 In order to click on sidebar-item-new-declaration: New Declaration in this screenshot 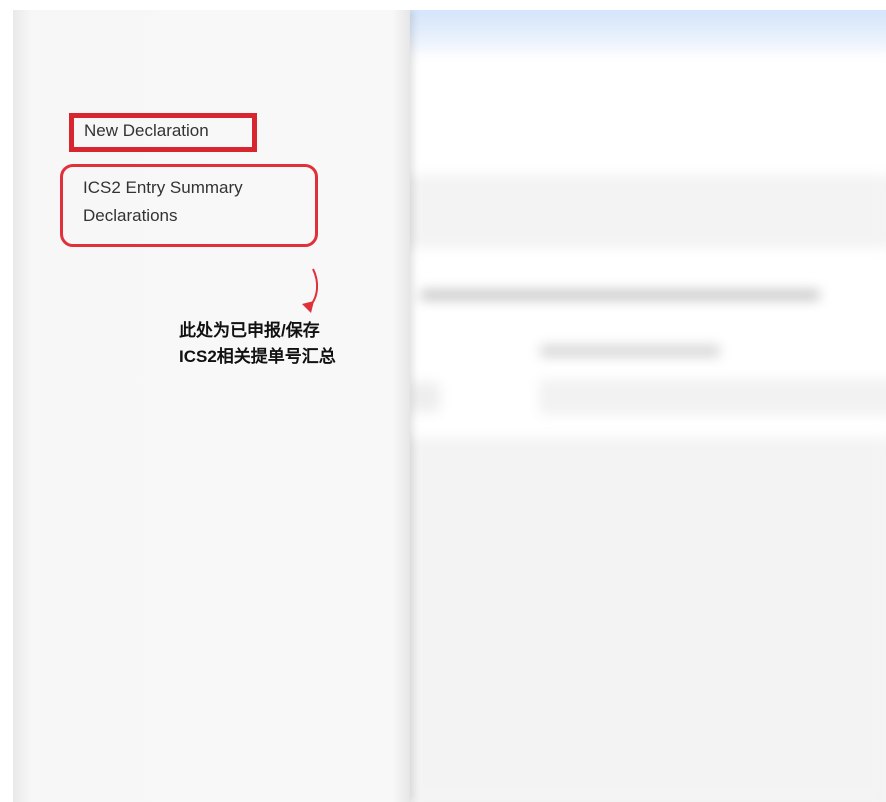, I will do `click(146, 131)`.